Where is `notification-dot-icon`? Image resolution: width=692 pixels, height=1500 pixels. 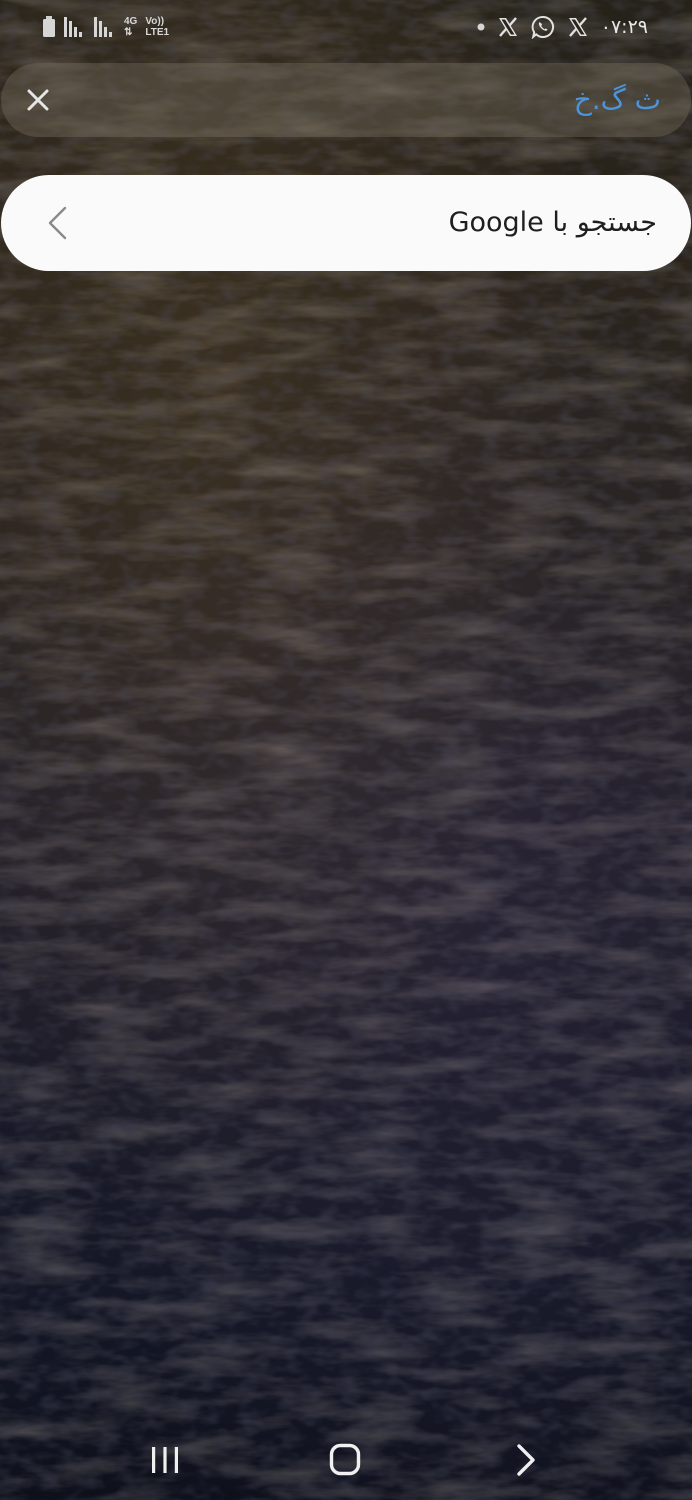
notification-dot-icon is located at coordinates (481, 27).